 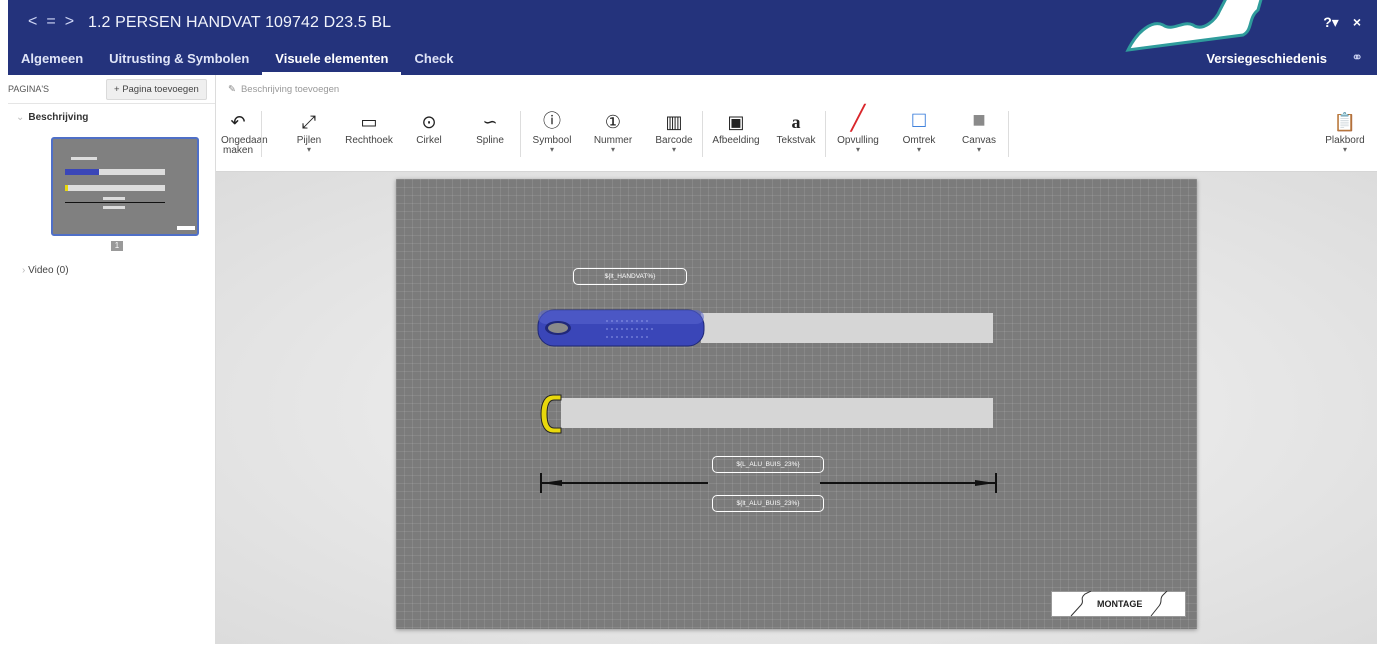 What do you see at coordinates (232, 89) in the screenshot?
I see `pencil-icon: ✎` at bounding box center [232, 89].